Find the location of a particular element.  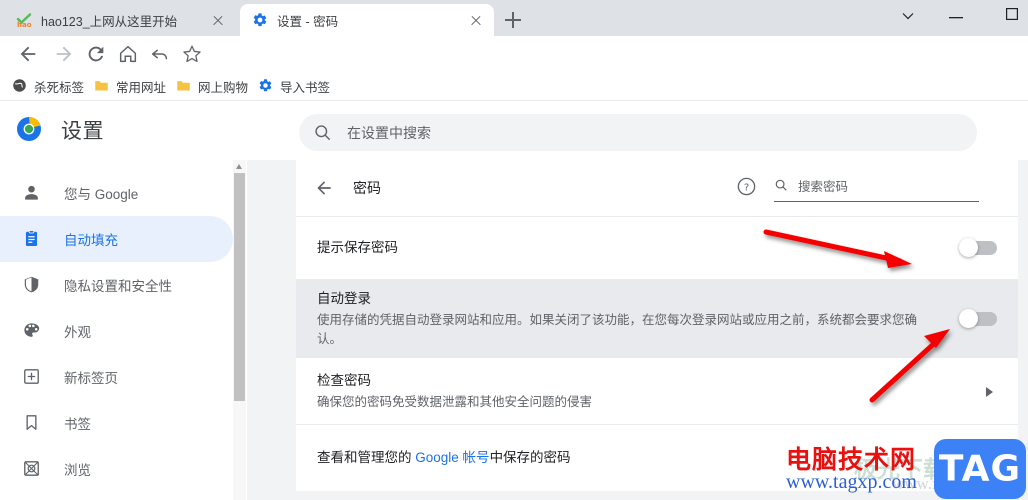

bookmark-label: 导入书签 is located at coordinates (305, 87).